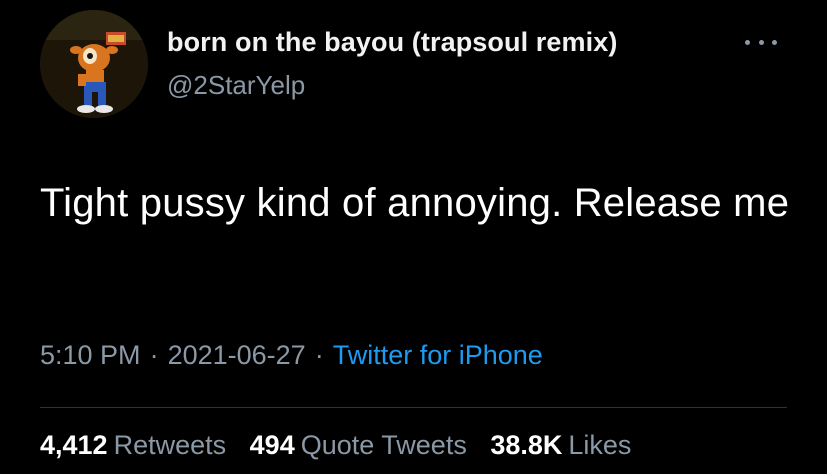 The height and width of the screenshot is (474, 827). I want to click on more-horizontal-icon, so click(761, 42).